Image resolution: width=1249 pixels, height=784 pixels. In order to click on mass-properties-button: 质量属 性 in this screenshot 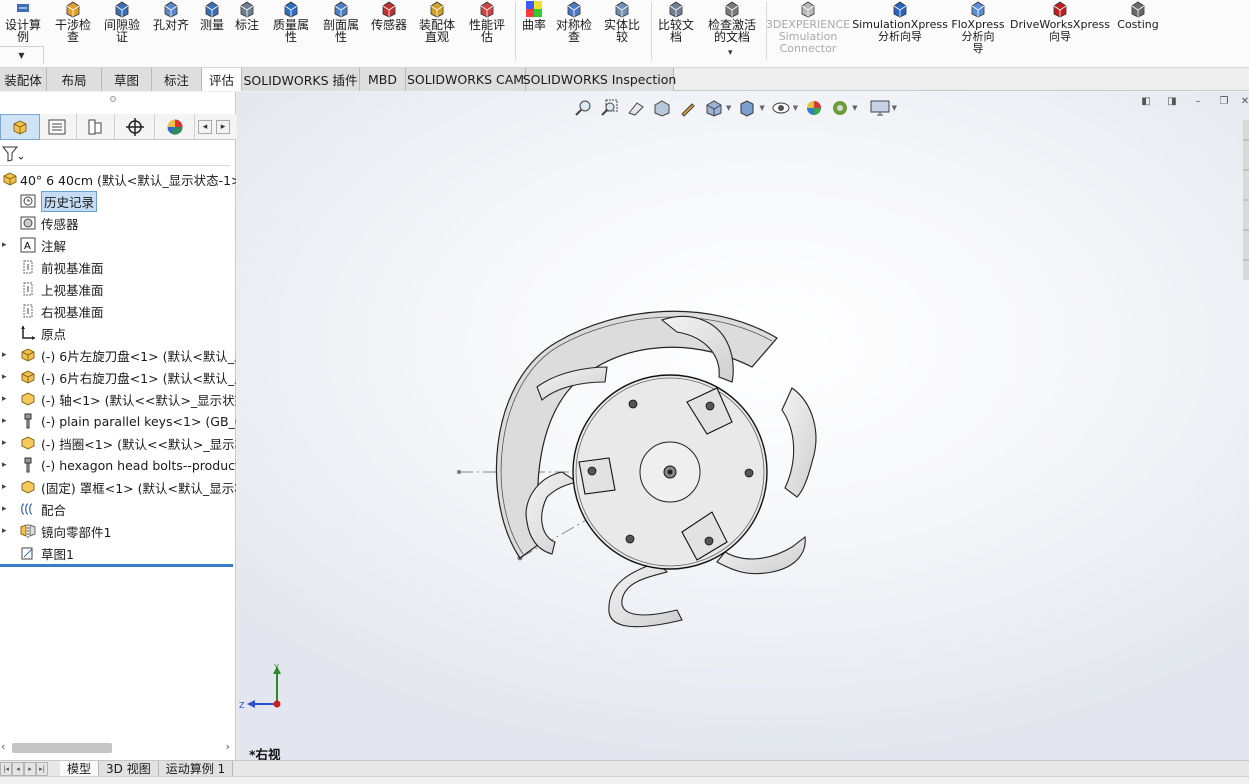, I will do `click(291, 21)`.